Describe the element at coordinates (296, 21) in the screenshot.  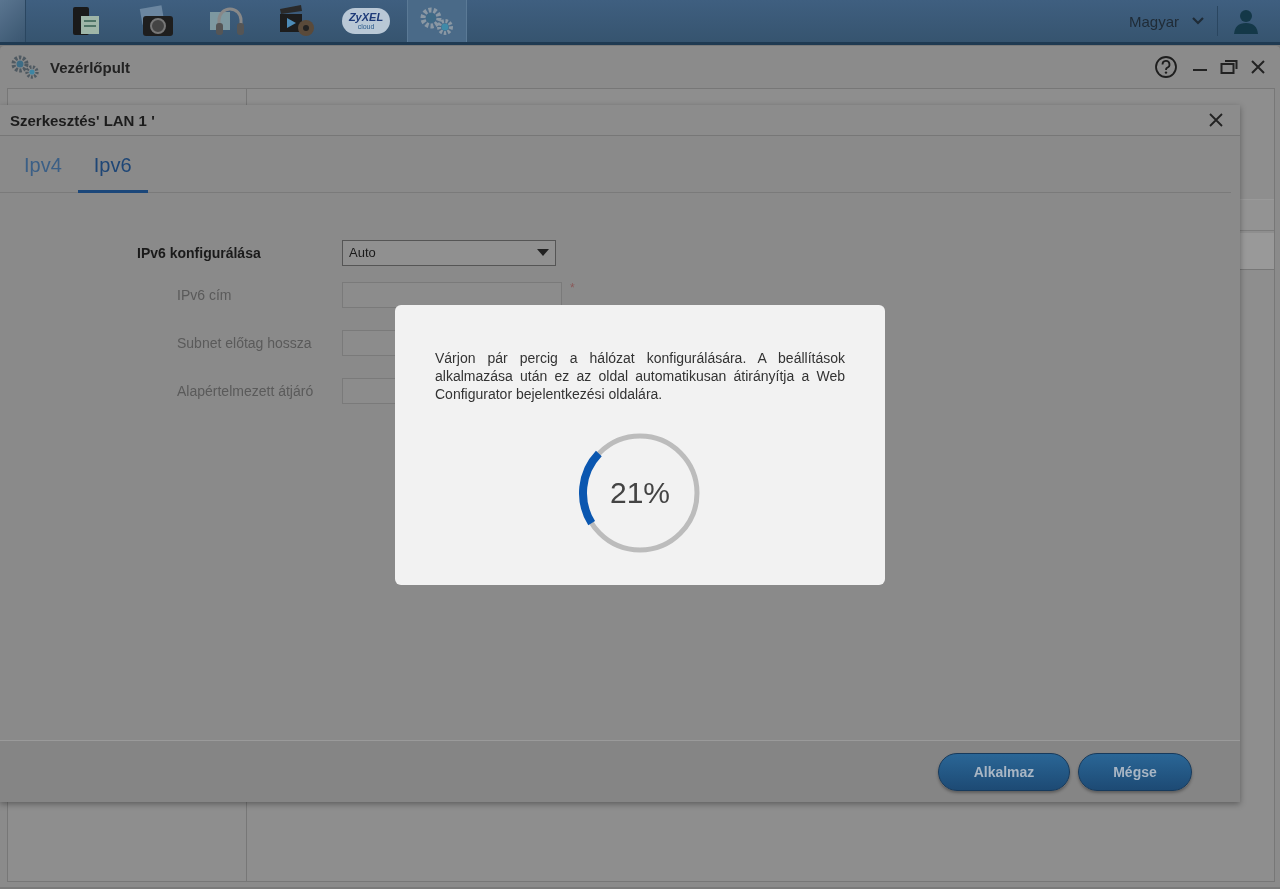
I see `film-clapper-icon` at that location.